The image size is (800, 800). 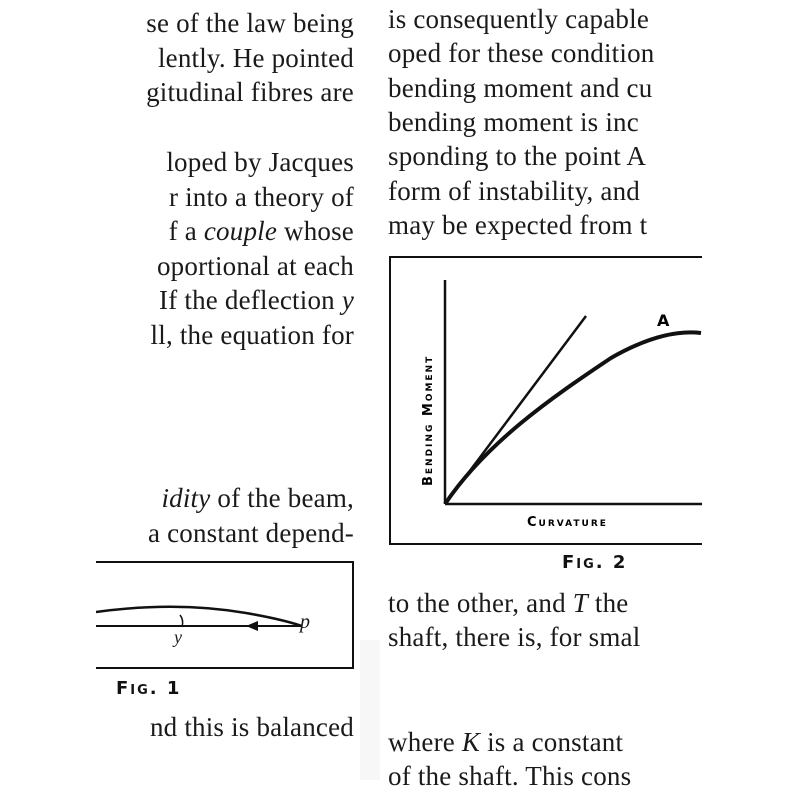 I want to click on right-paragraph-line: where K is a constant, so click(x=505, y=742).